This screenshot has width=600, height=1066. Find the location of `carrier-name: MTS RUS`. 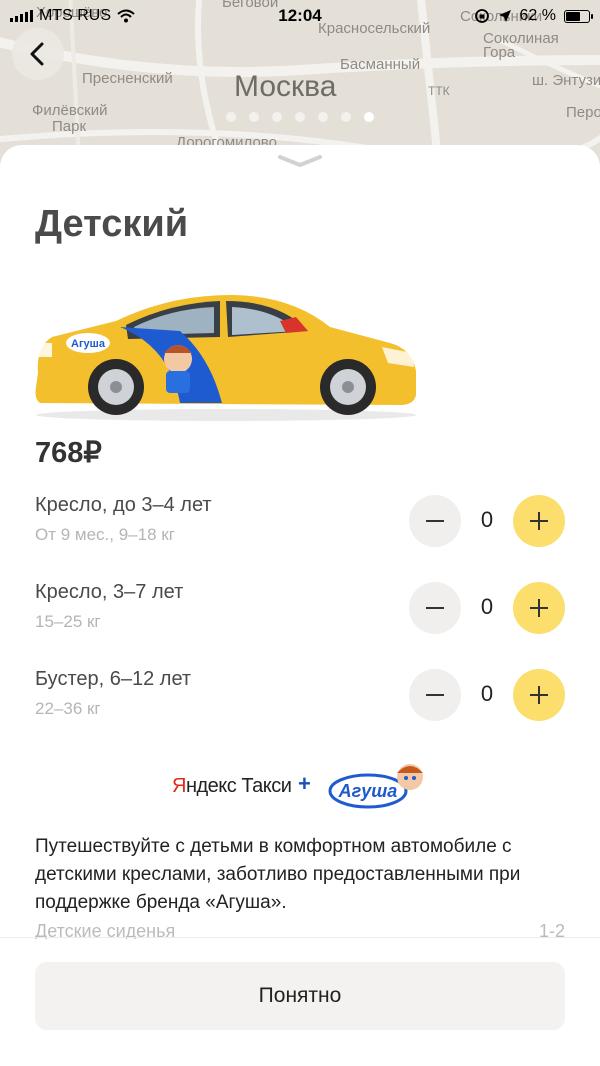

carrier-name: MTS RUS is located at coordinates (75, 15).